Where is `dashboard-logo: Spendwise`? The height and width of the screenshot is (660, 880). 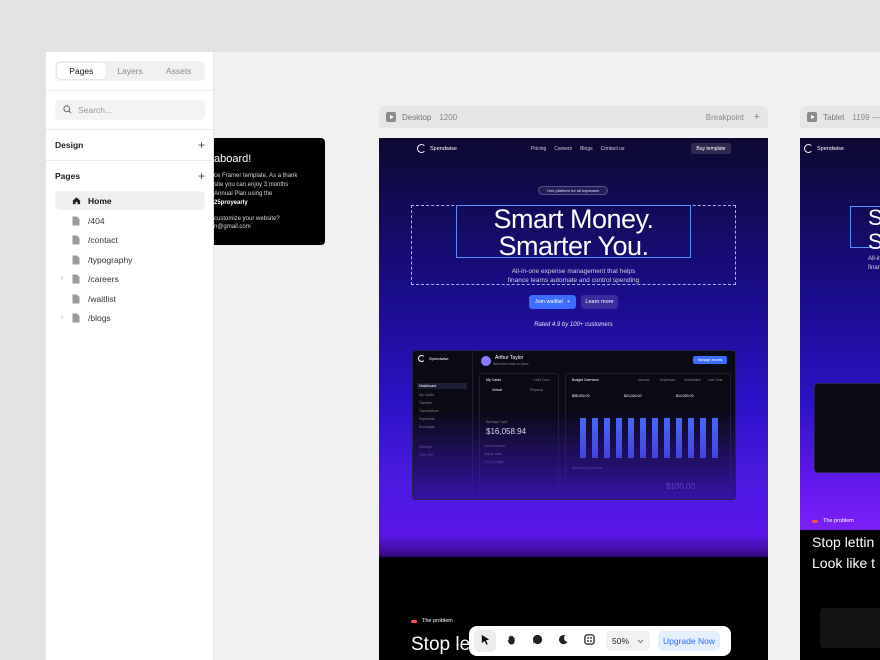 dashboard-logo: Spendwise is located at coordinates (433, 358).